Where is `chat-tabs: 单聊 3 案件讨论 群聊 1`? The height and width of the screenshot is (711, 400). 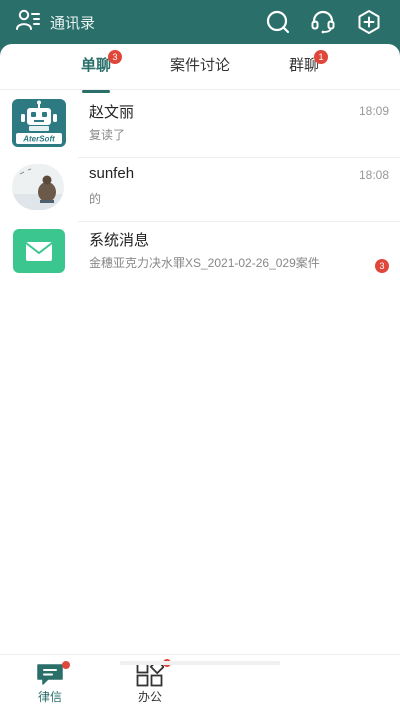 chat-tabs: 单聊 3 案件讨论 群聊 1 is located at coordinates (200, 68).